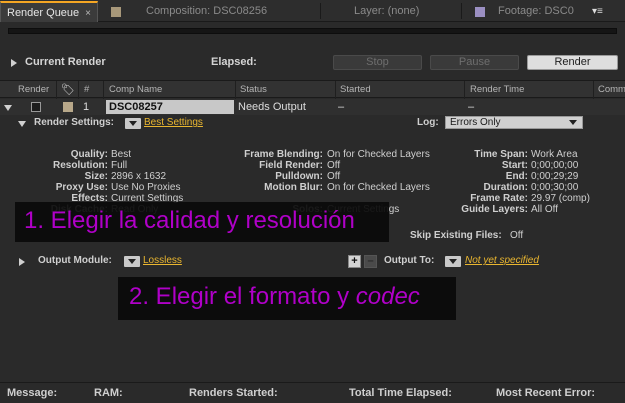 The width and height of the screenshot is (625, 403). I want to click on collapse-triangle-icon, so click(8, 108).